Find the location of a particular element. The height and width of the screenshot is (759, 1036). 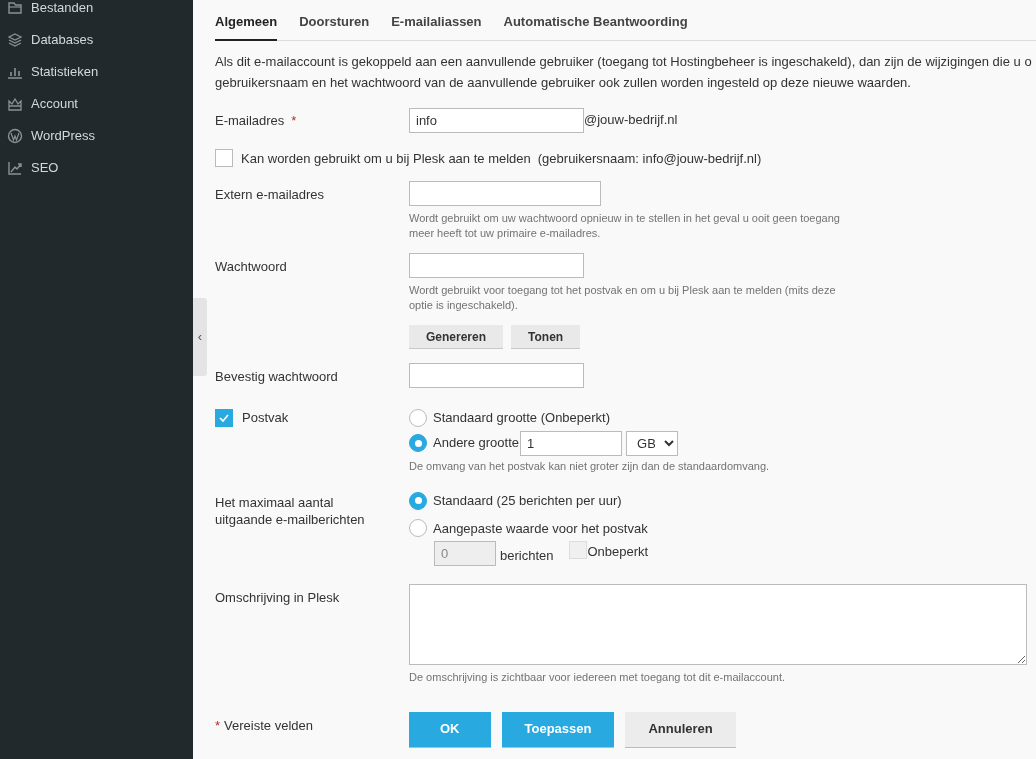

help-text: Wordt gebruikt voor toegang tot het postvak en om u bij Plesk aan te melden (mits deze optie is ingeschakeld). is located at coordinates (623, 297).